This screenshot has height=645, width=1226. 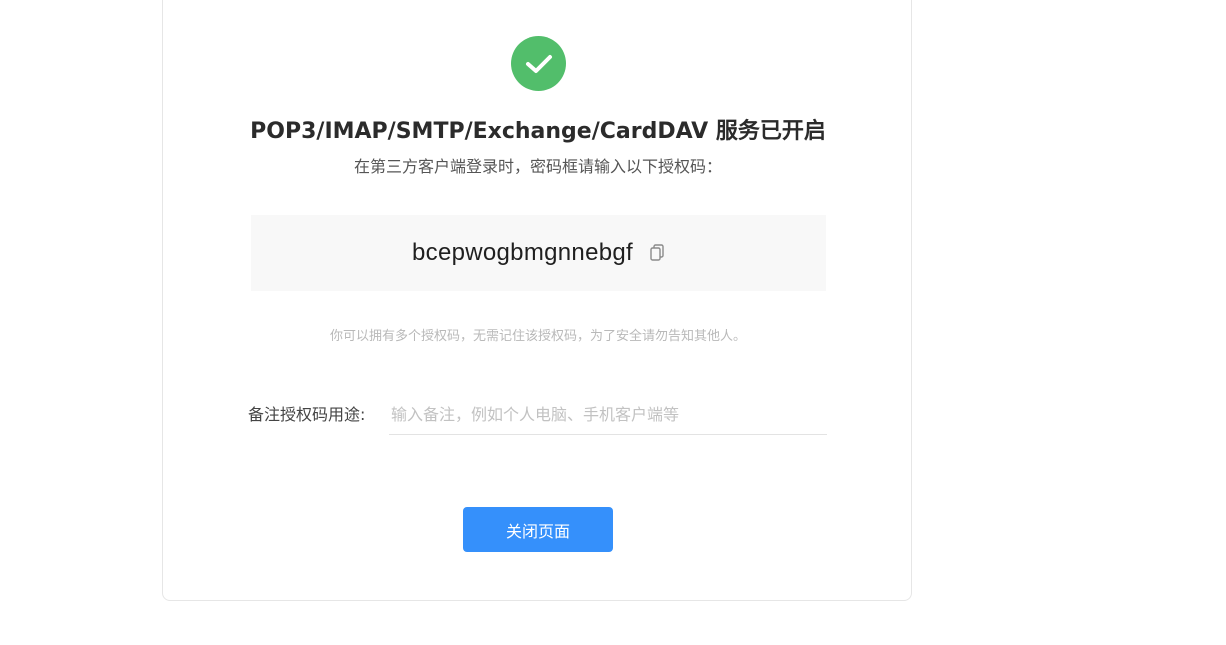 What do you see at coordinates (538, 529) in the screenshot?
I see `close-page-button: 关闭页面` at bounding box center [538, 529].